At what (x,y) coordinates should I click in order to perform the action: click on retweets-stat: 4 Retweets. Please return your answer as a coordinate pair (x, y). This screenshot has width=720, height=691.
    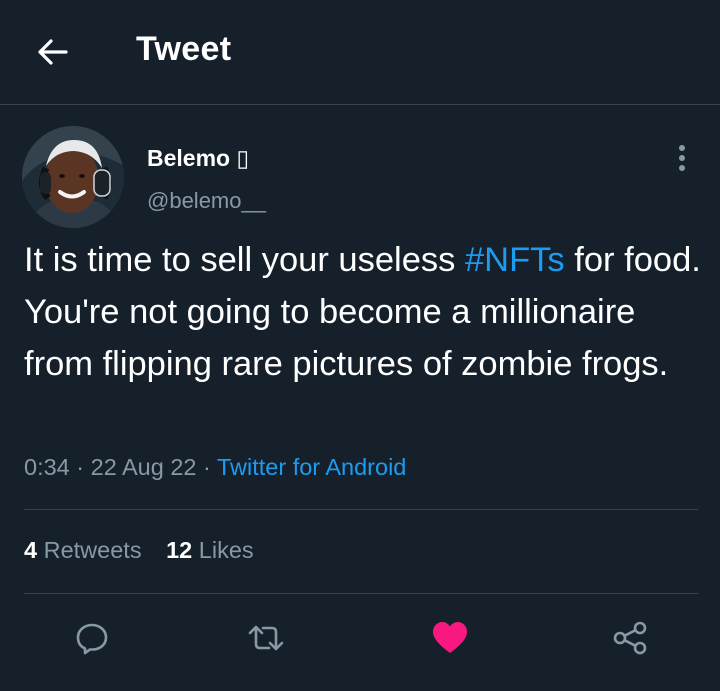
    Looking at the image, I should click on (83, 550).